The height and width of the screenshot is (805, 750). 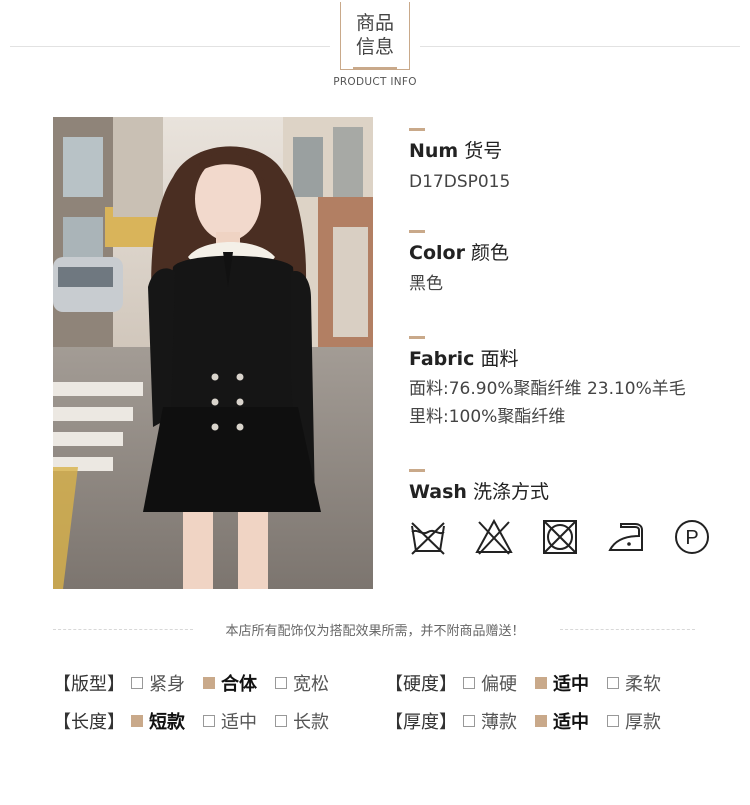 I want to click on hardness-option-medium: 适中, so click(x=562, y=683).